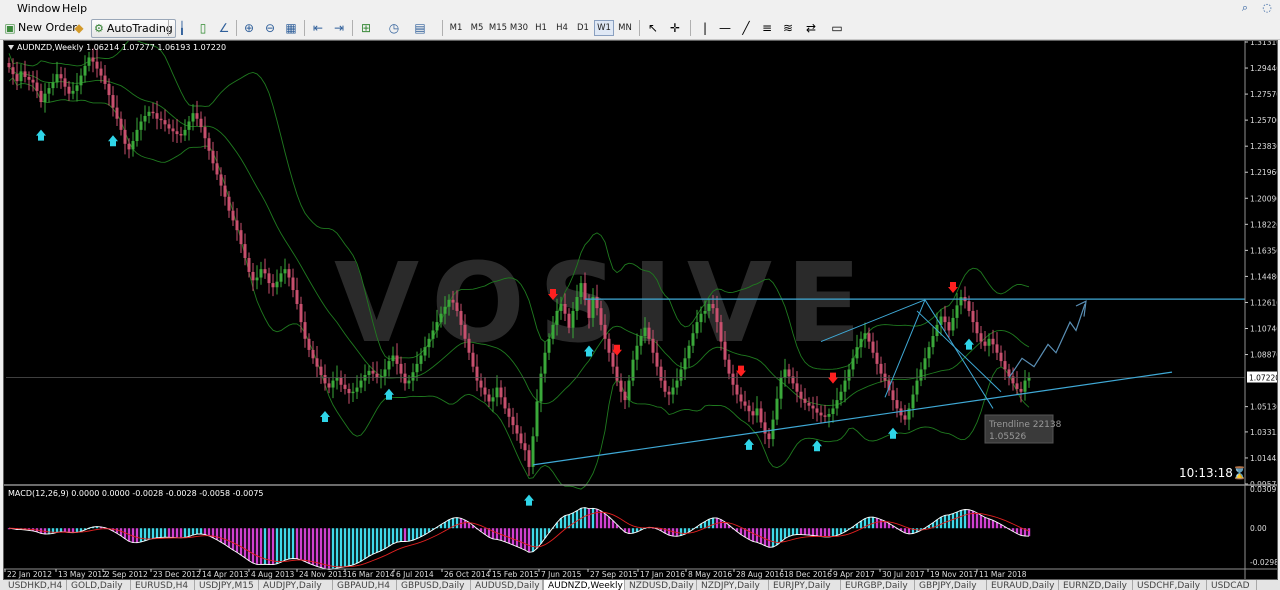  I want to click on arrows-icon: ⇄, so click(811, 28).